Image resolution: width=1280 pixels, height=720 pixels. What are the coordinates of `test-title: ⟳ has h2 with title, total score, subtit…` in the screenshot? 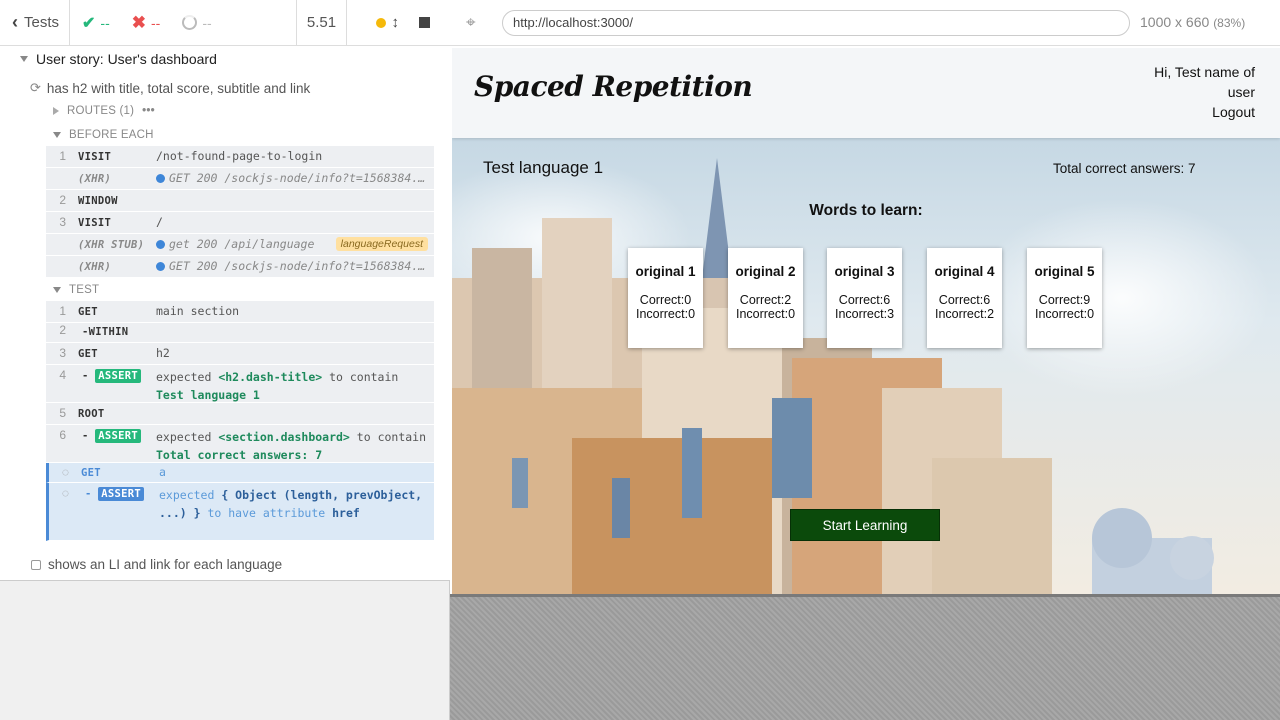 It's located at (170, 88).